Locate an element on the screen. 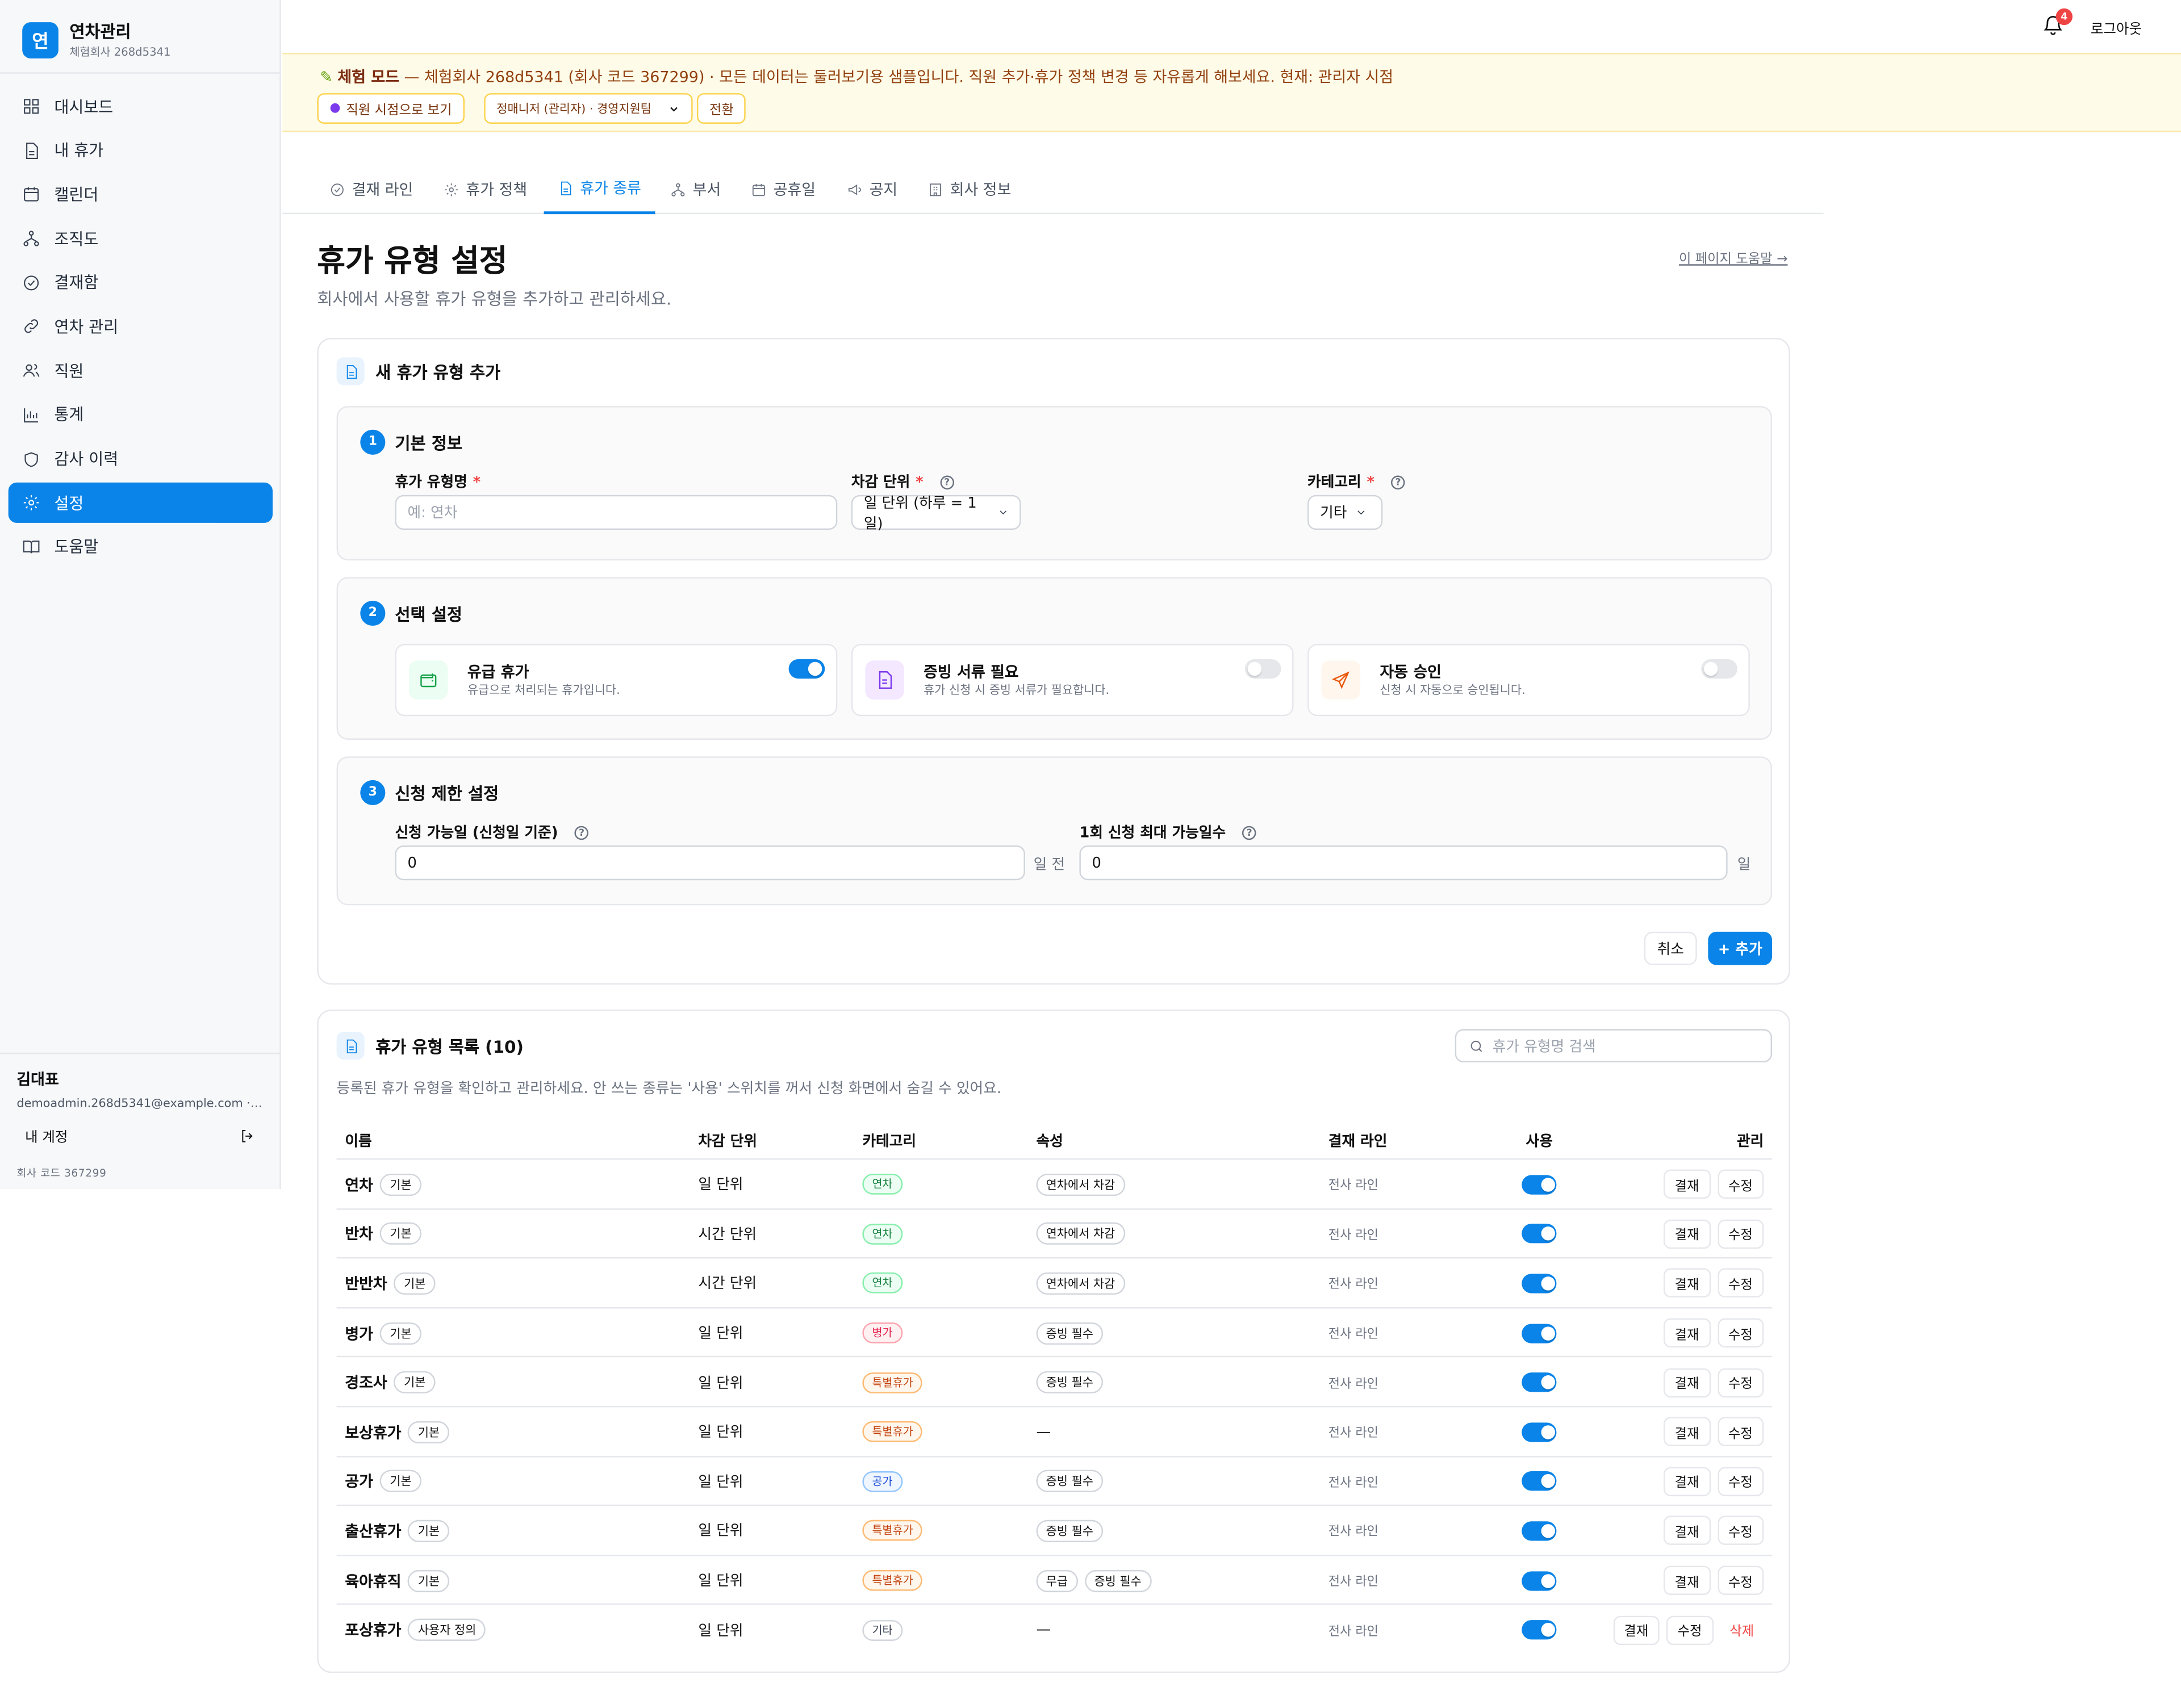 This screenshot has height=1708, width=2181. logout-icon is located at coordinates (247, 1135).